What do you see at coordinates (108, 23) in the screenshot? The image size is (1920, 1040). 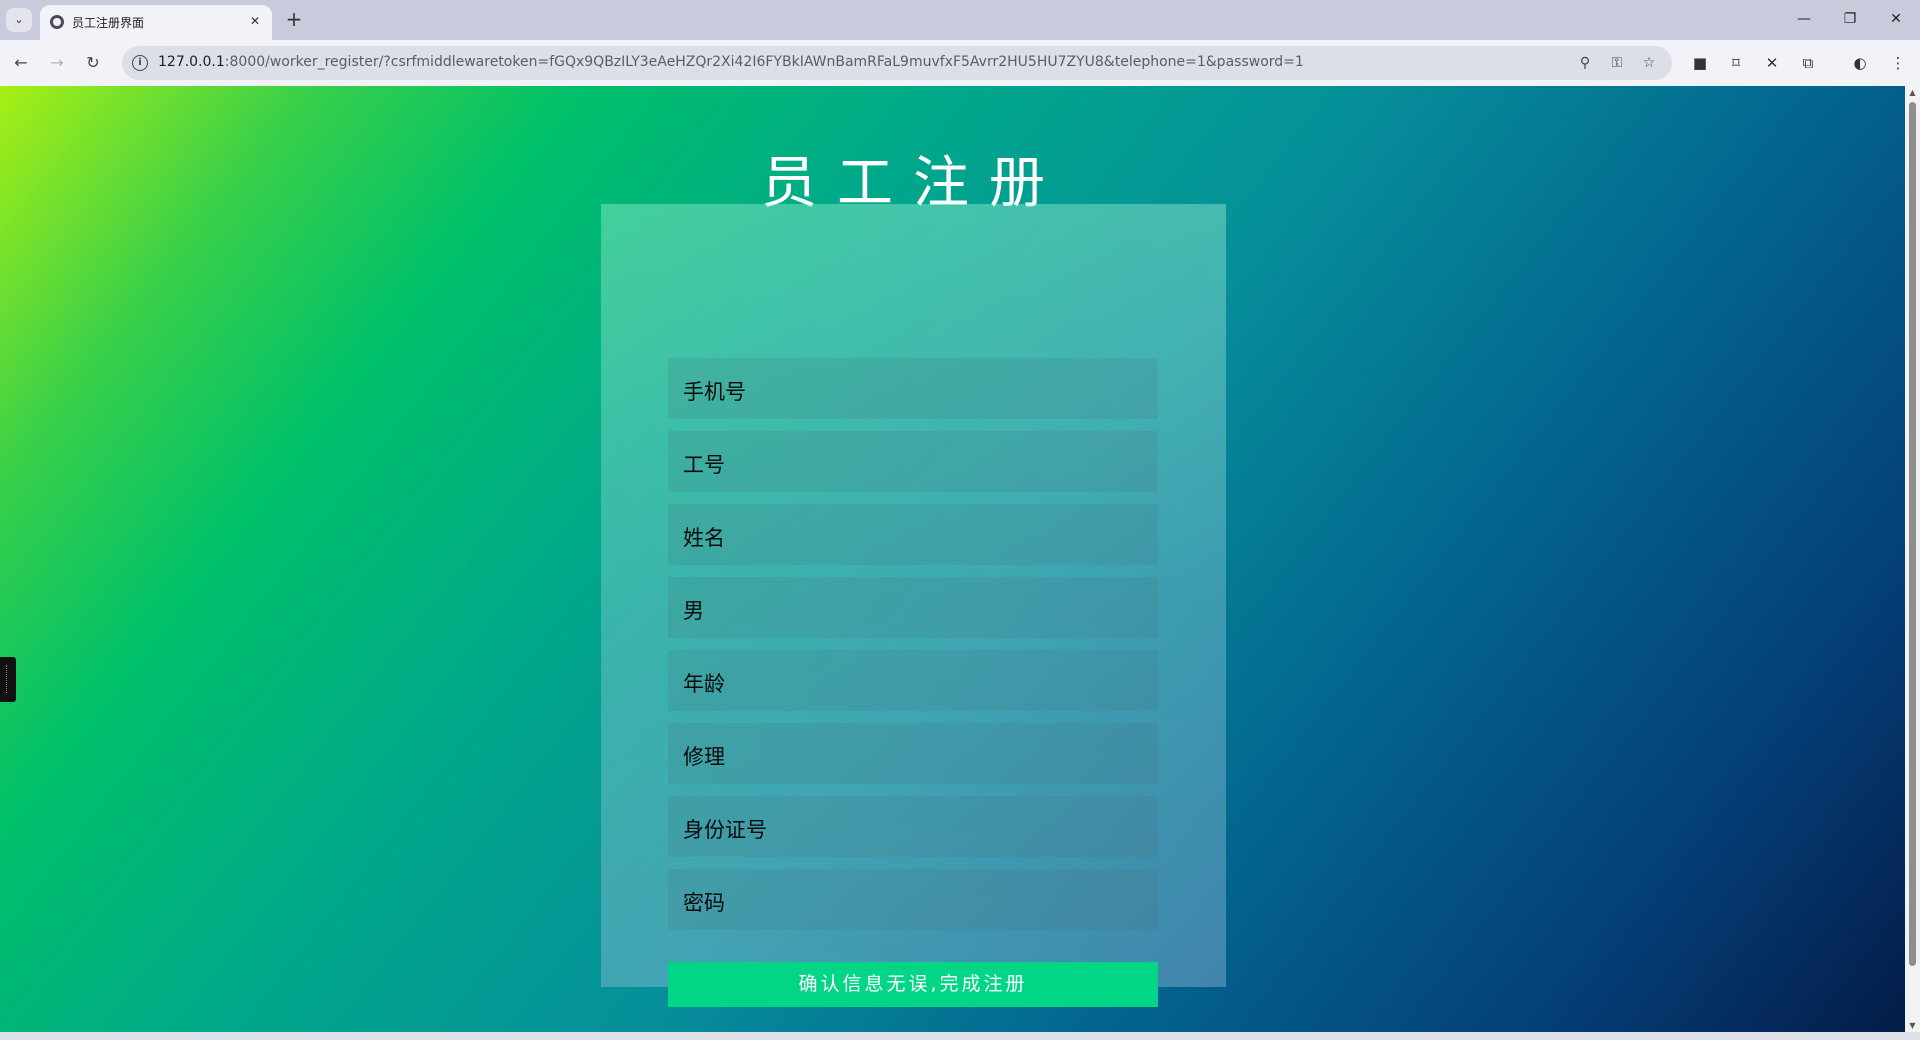 I see `tab-title: 员工注册界面` at bounding box center [108, 23].